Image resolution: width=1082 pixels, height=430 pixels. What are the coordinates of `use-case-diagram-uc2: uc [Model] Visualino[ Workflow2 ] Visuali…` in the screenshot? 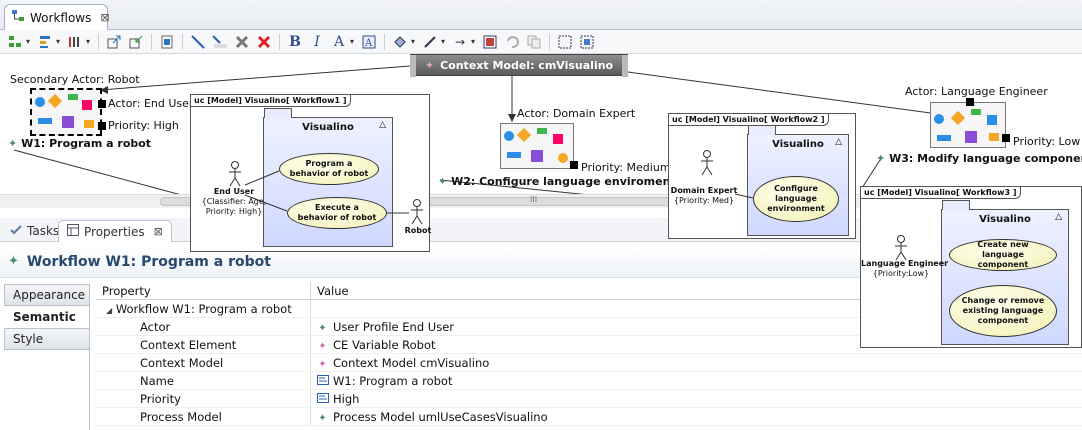 It's located at (762, 176).